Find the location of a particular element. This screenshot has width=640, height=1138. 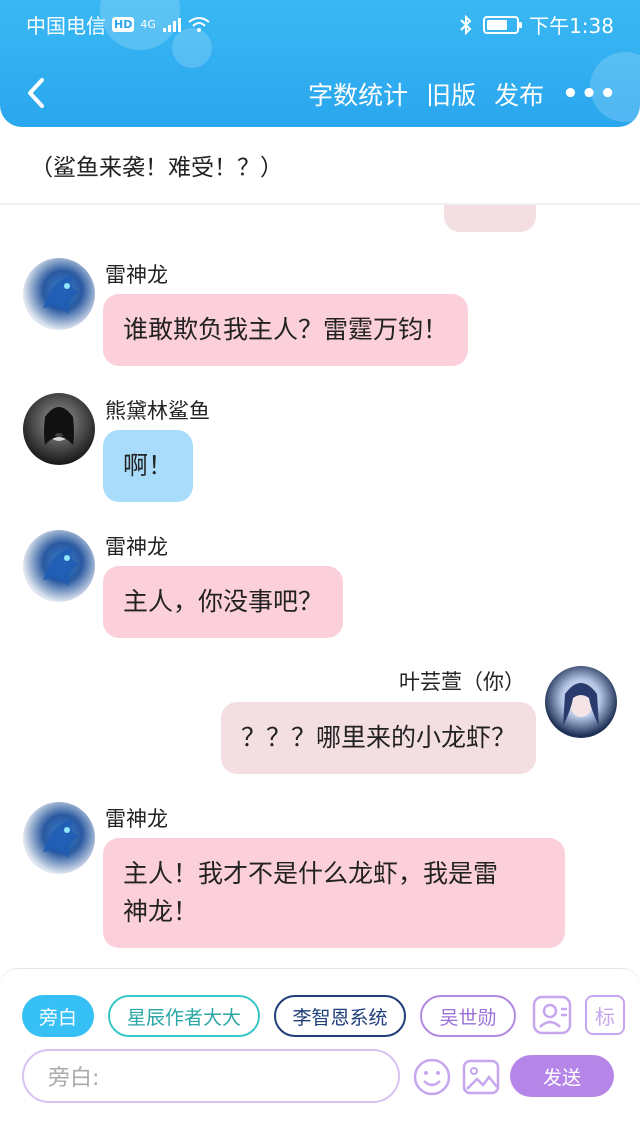

role-chip-narration: 旁白 is located at coordinates (58, 1016).